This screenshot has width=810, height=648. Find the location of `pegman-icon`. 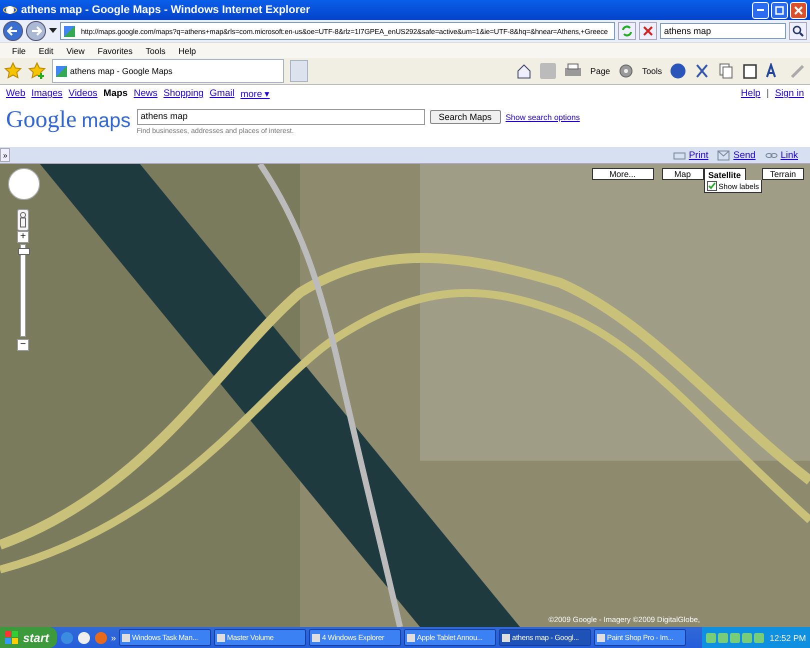

pegman-icon is located at coordinates (23, 220).